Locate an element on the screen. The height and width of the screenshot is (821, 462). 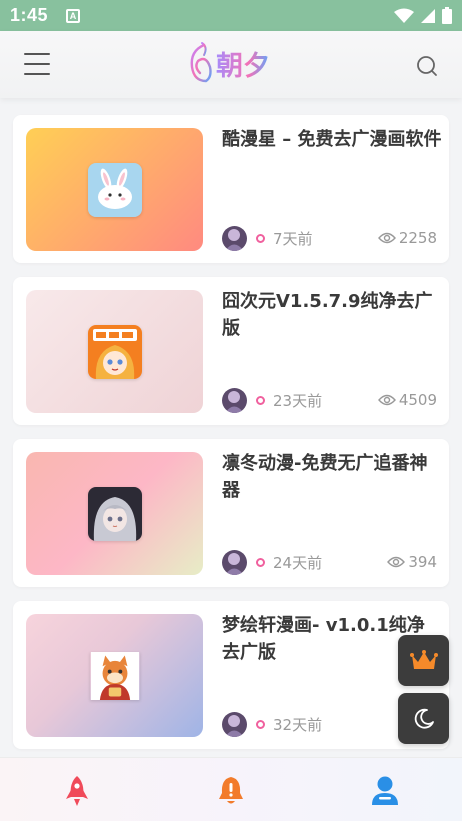
post-title: 凛冬动漫-免费无广追番神器 is located at coordinates (332, 477).